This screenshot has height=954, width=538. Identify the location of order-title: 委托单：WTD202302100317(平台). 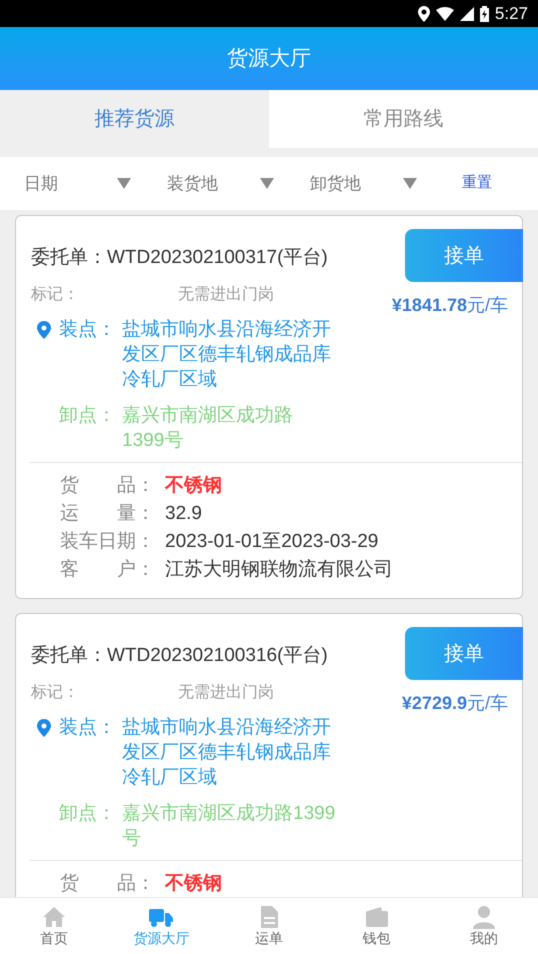
(179, 258).